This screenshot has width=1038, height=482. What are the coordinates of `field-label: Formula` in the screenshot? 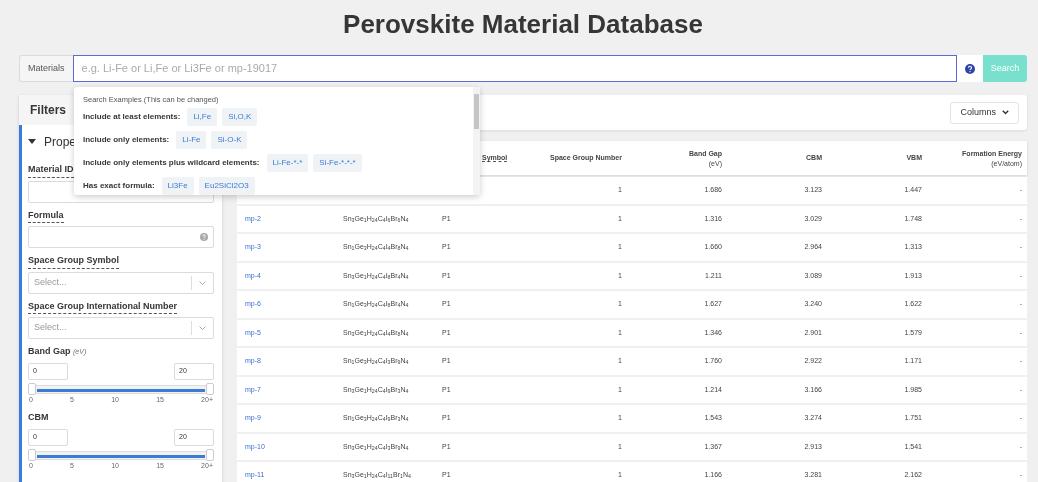 It's located at (46, 215).